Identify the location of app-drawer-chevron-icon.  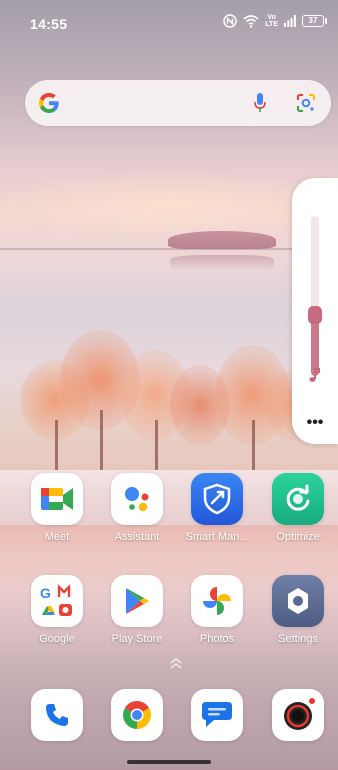
(176, 663).